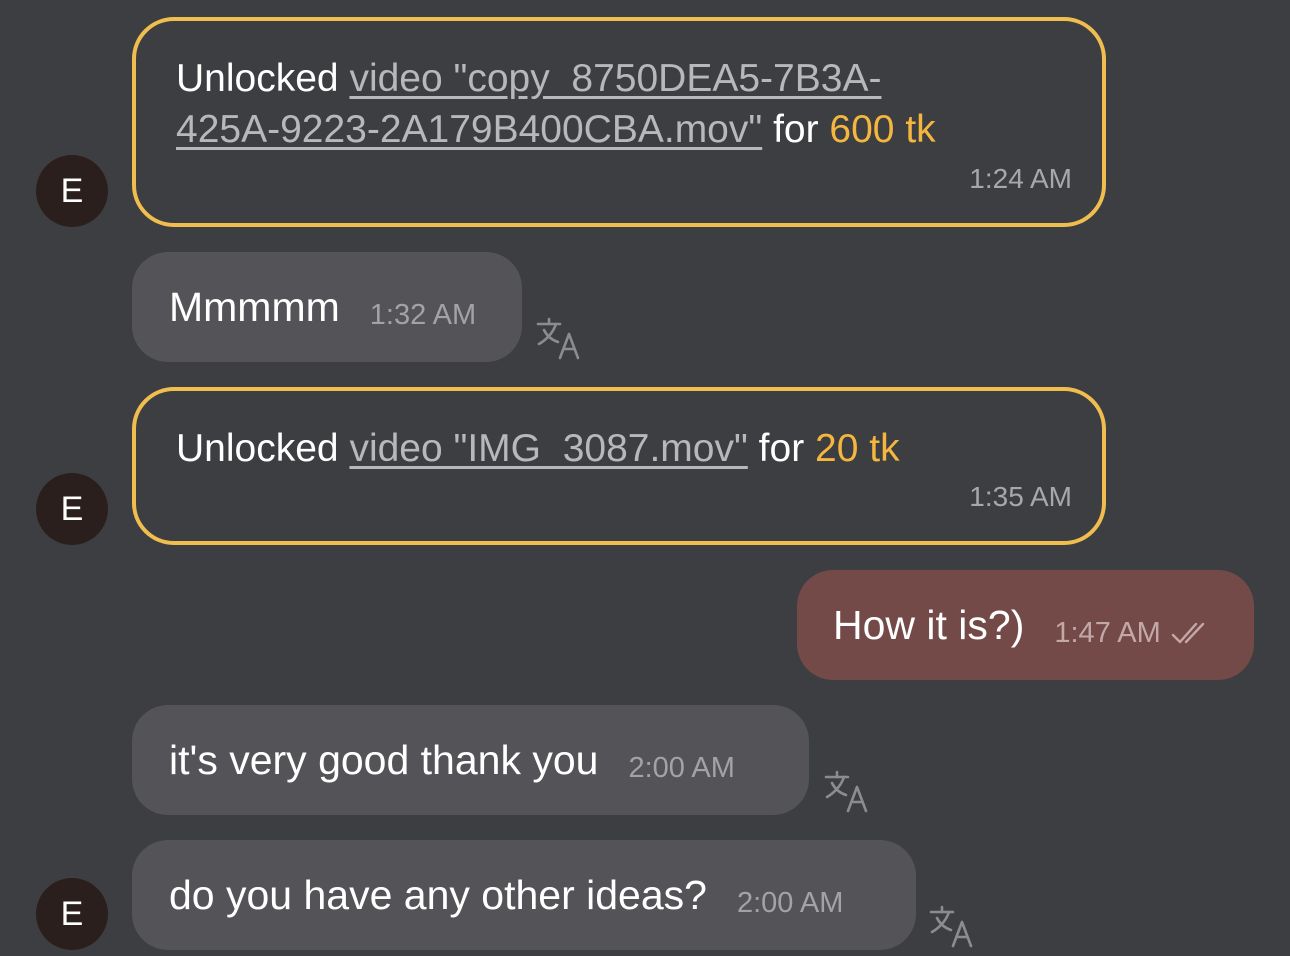 The height and width of the screenshot is (956, 1290). I want to click on video-link: video "IMG_3087.mov", so click(548, 448).